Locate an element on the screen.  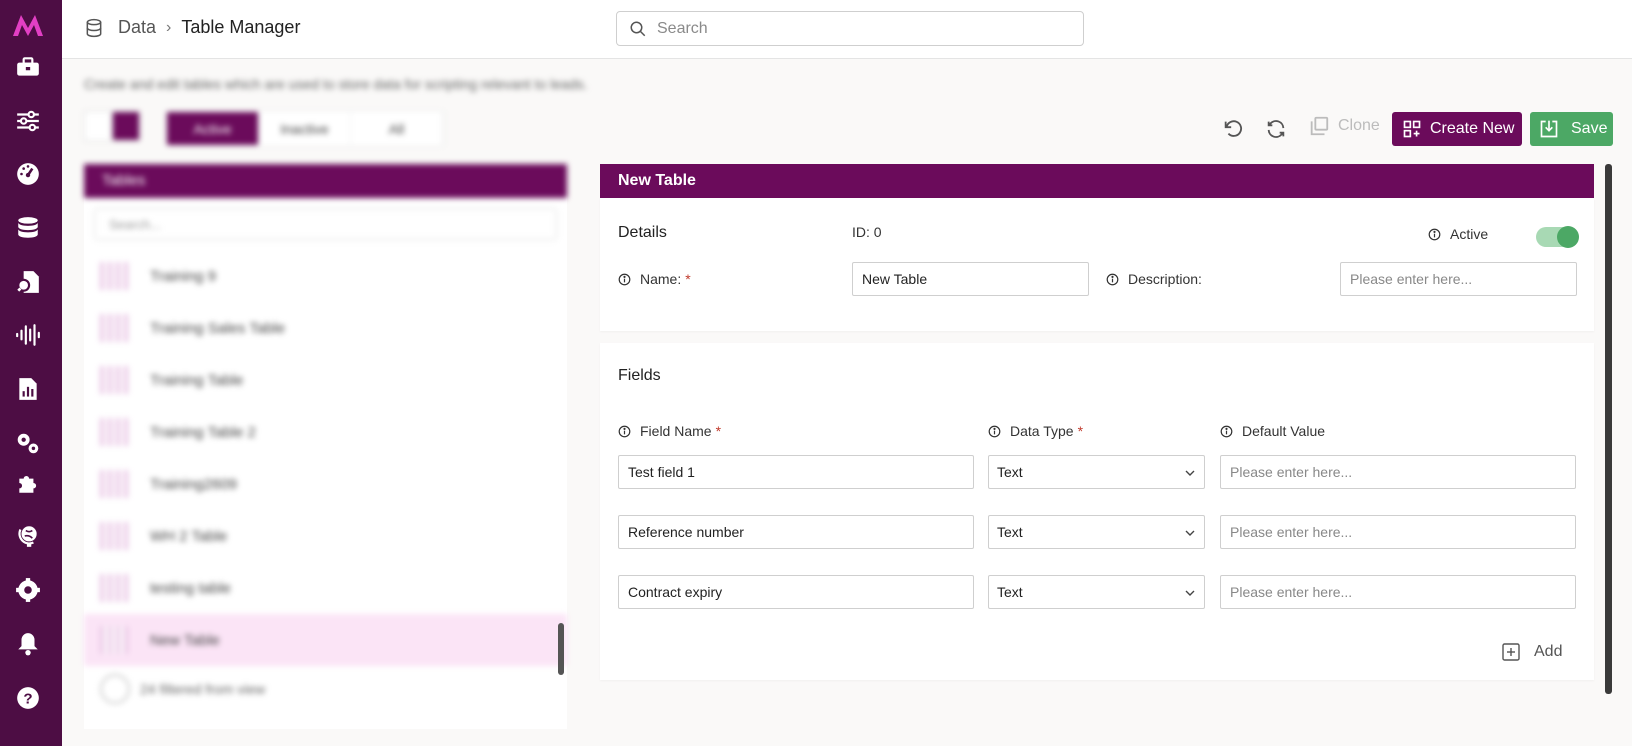
list-item: Training 9 is located at coordinates (325, 276).